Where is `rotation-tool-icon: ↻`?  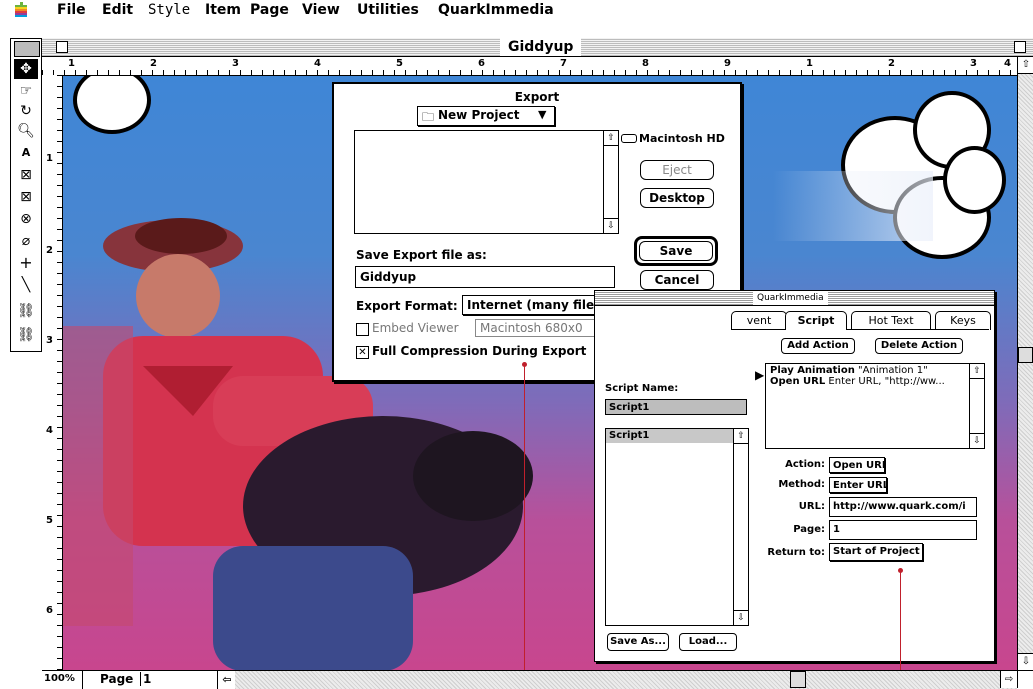 rotation-tool-icon: ↻ is located at coordinates (26, 111).